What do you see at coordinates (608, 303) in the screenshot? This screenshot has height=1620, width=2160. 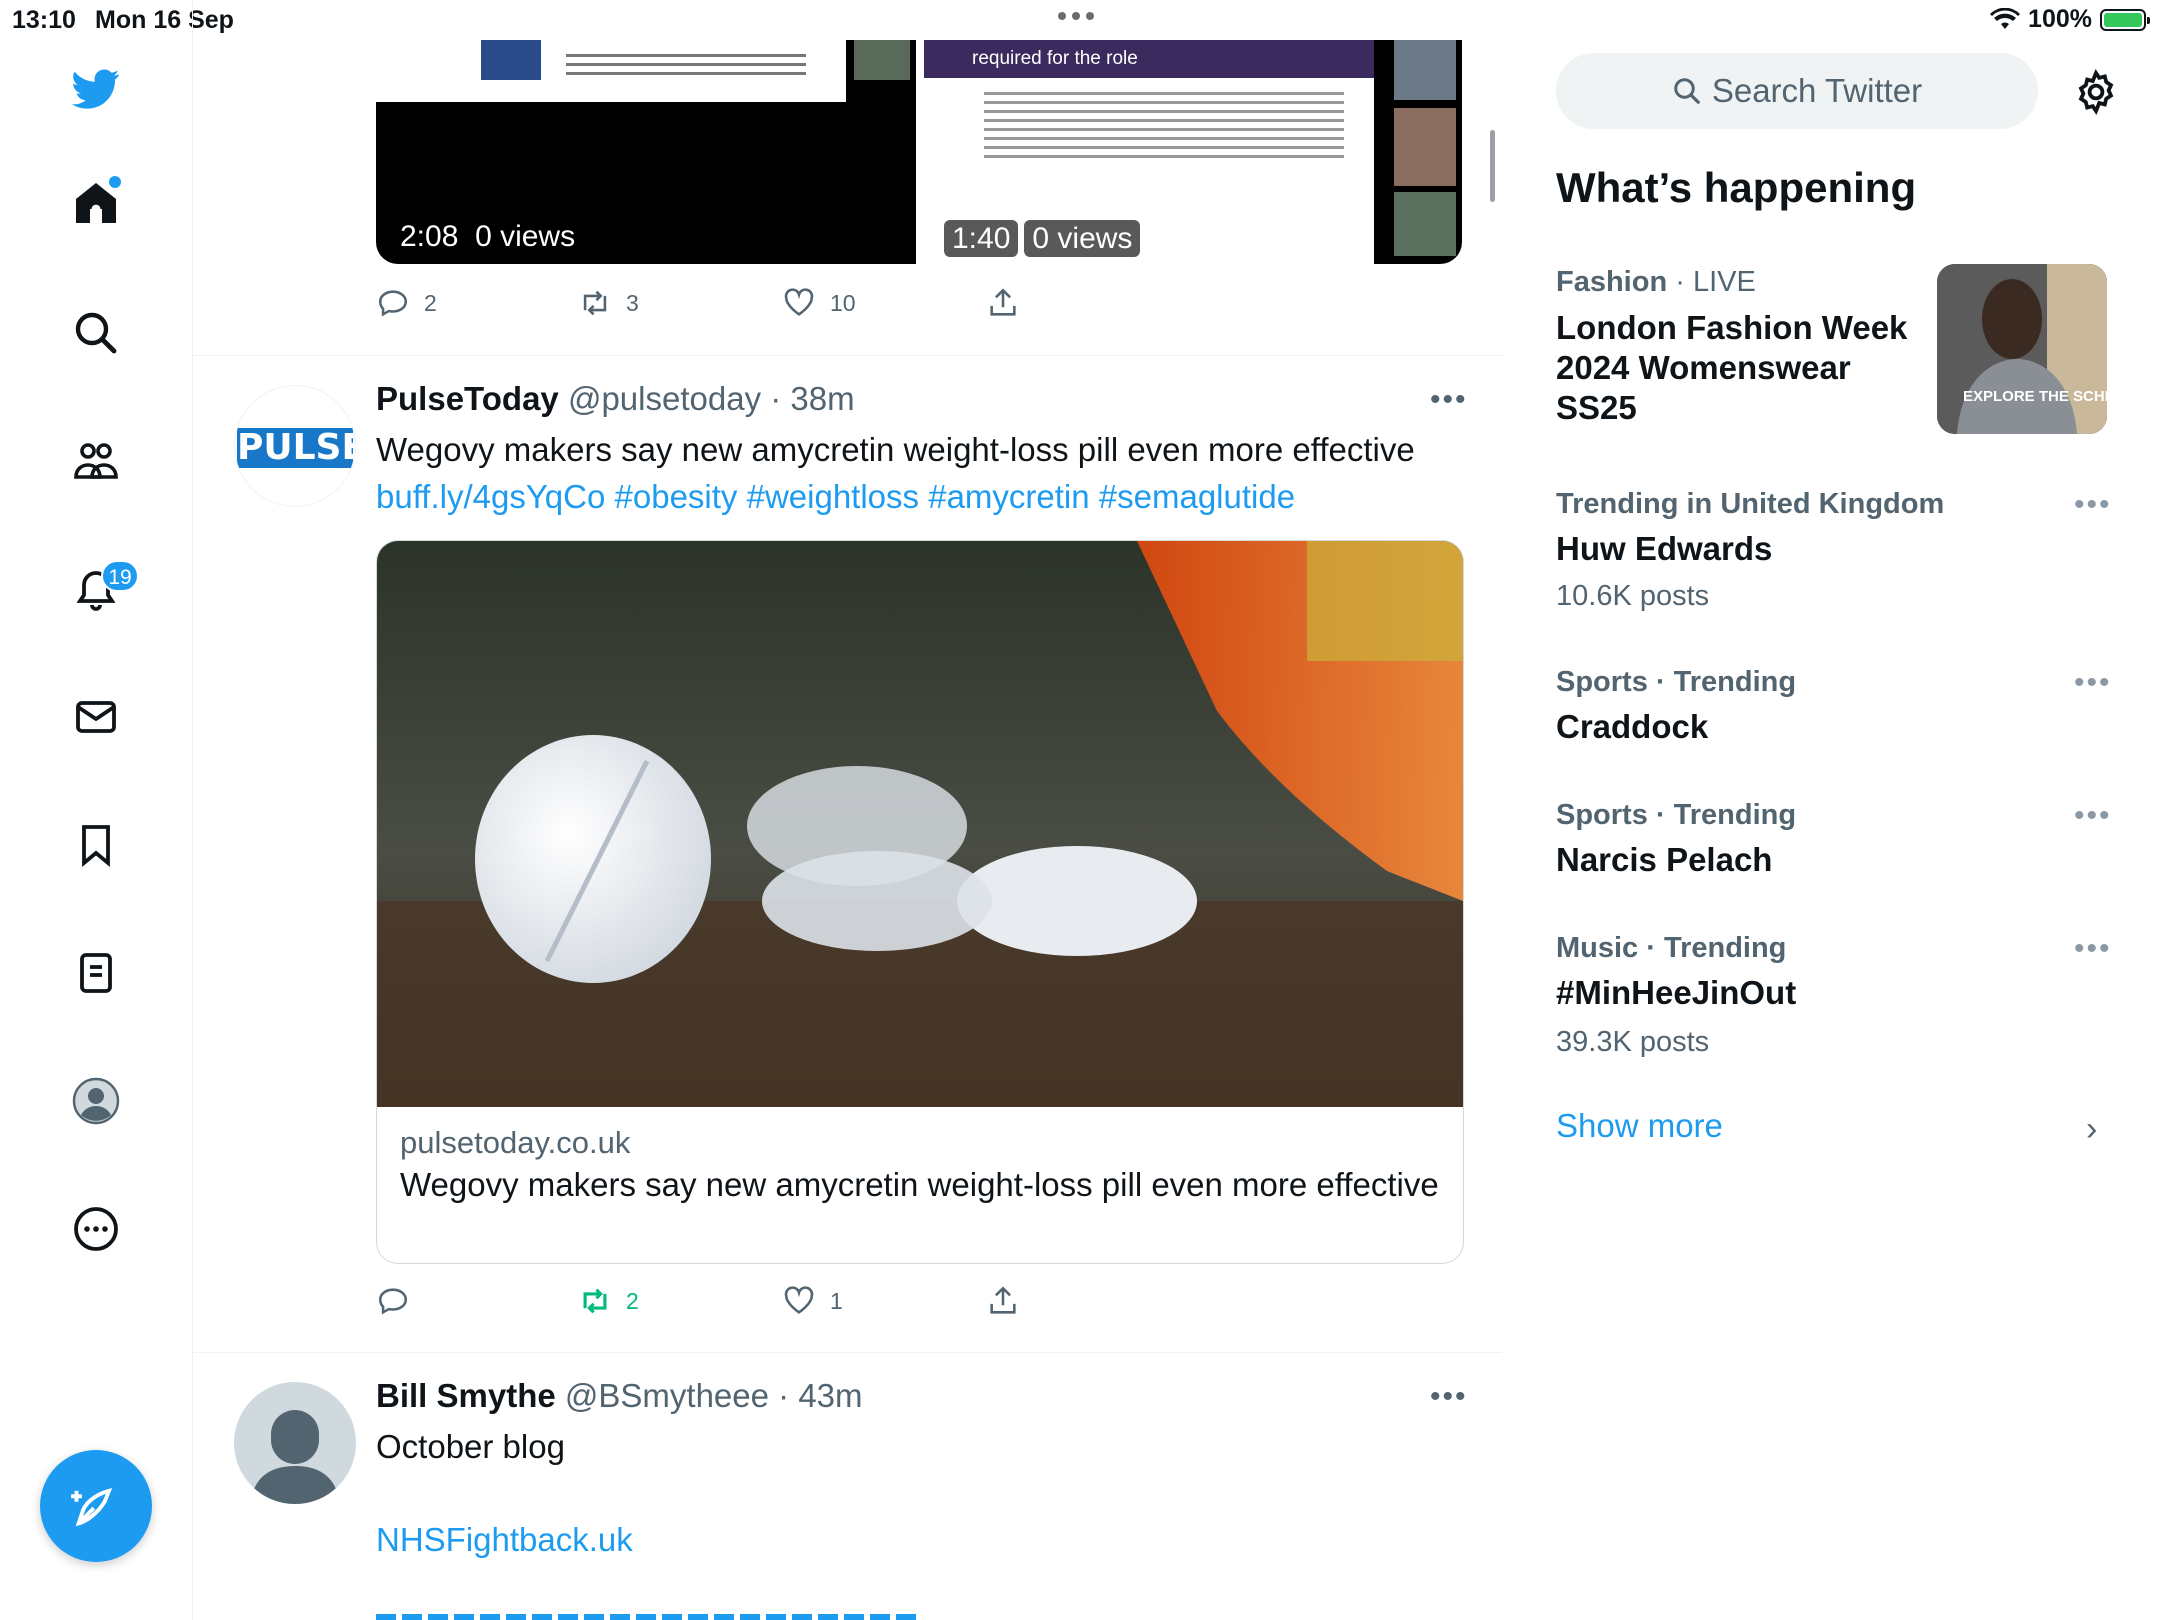 I see `retweet-button: 3` at bounding box center [608, 303].